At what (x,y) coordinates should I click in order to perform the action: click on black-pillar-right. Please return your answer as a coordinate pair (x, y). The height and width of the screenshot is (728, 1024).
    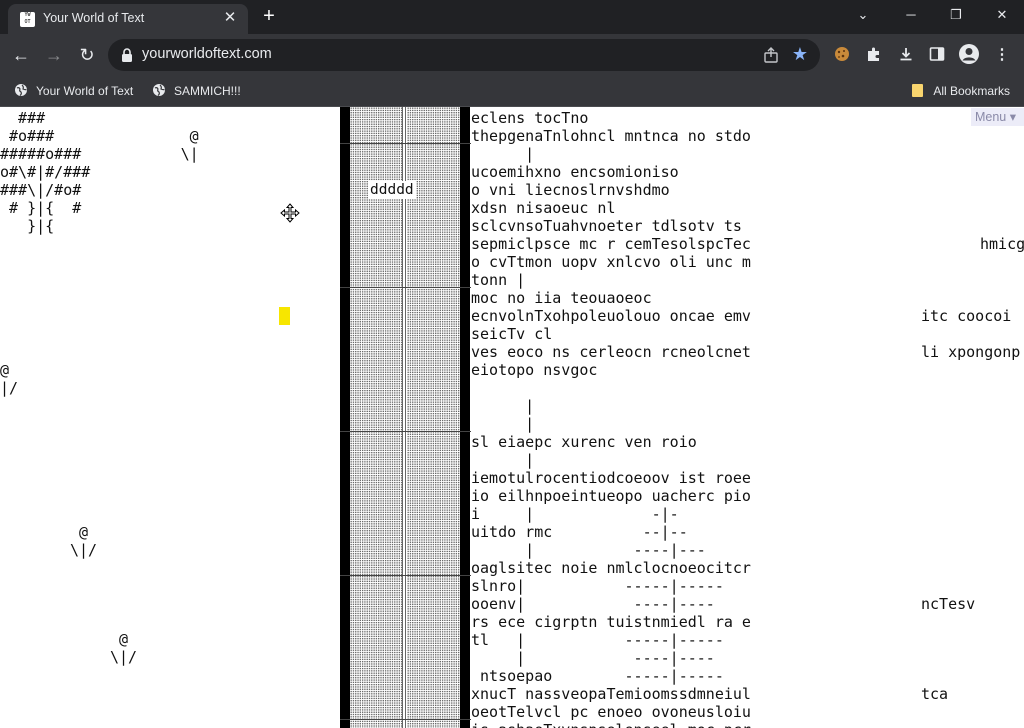
    Looking at the image, I should click on (465, 417).